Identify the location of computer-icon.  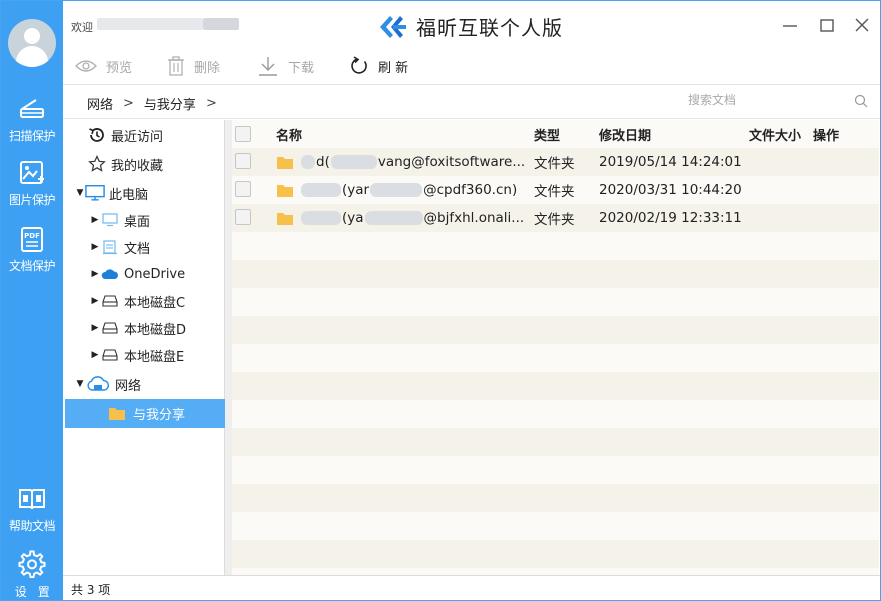
(95, 193).